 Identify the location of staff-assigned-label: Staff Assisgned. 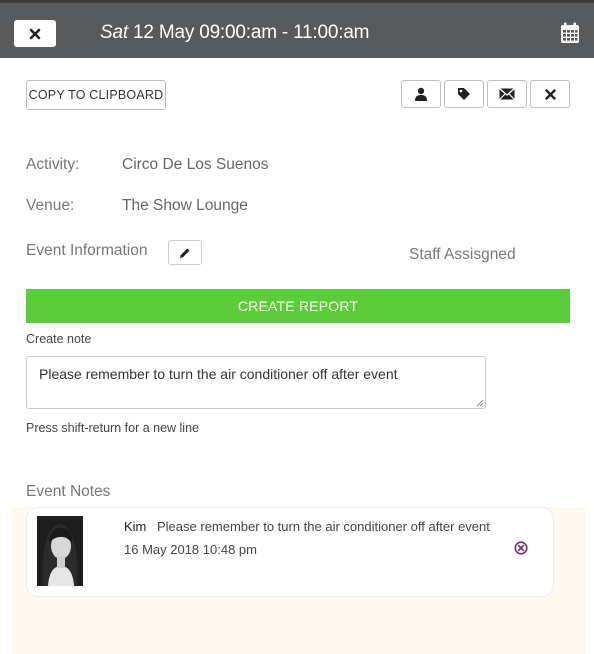
(462, 254).